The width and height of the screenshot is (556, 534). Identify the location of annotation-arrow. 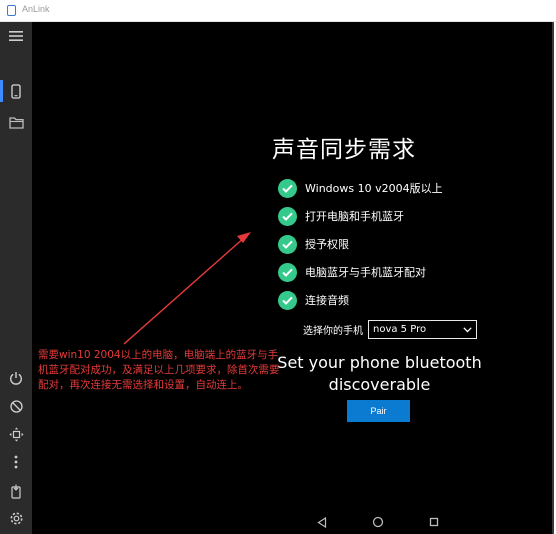
(187, 288).